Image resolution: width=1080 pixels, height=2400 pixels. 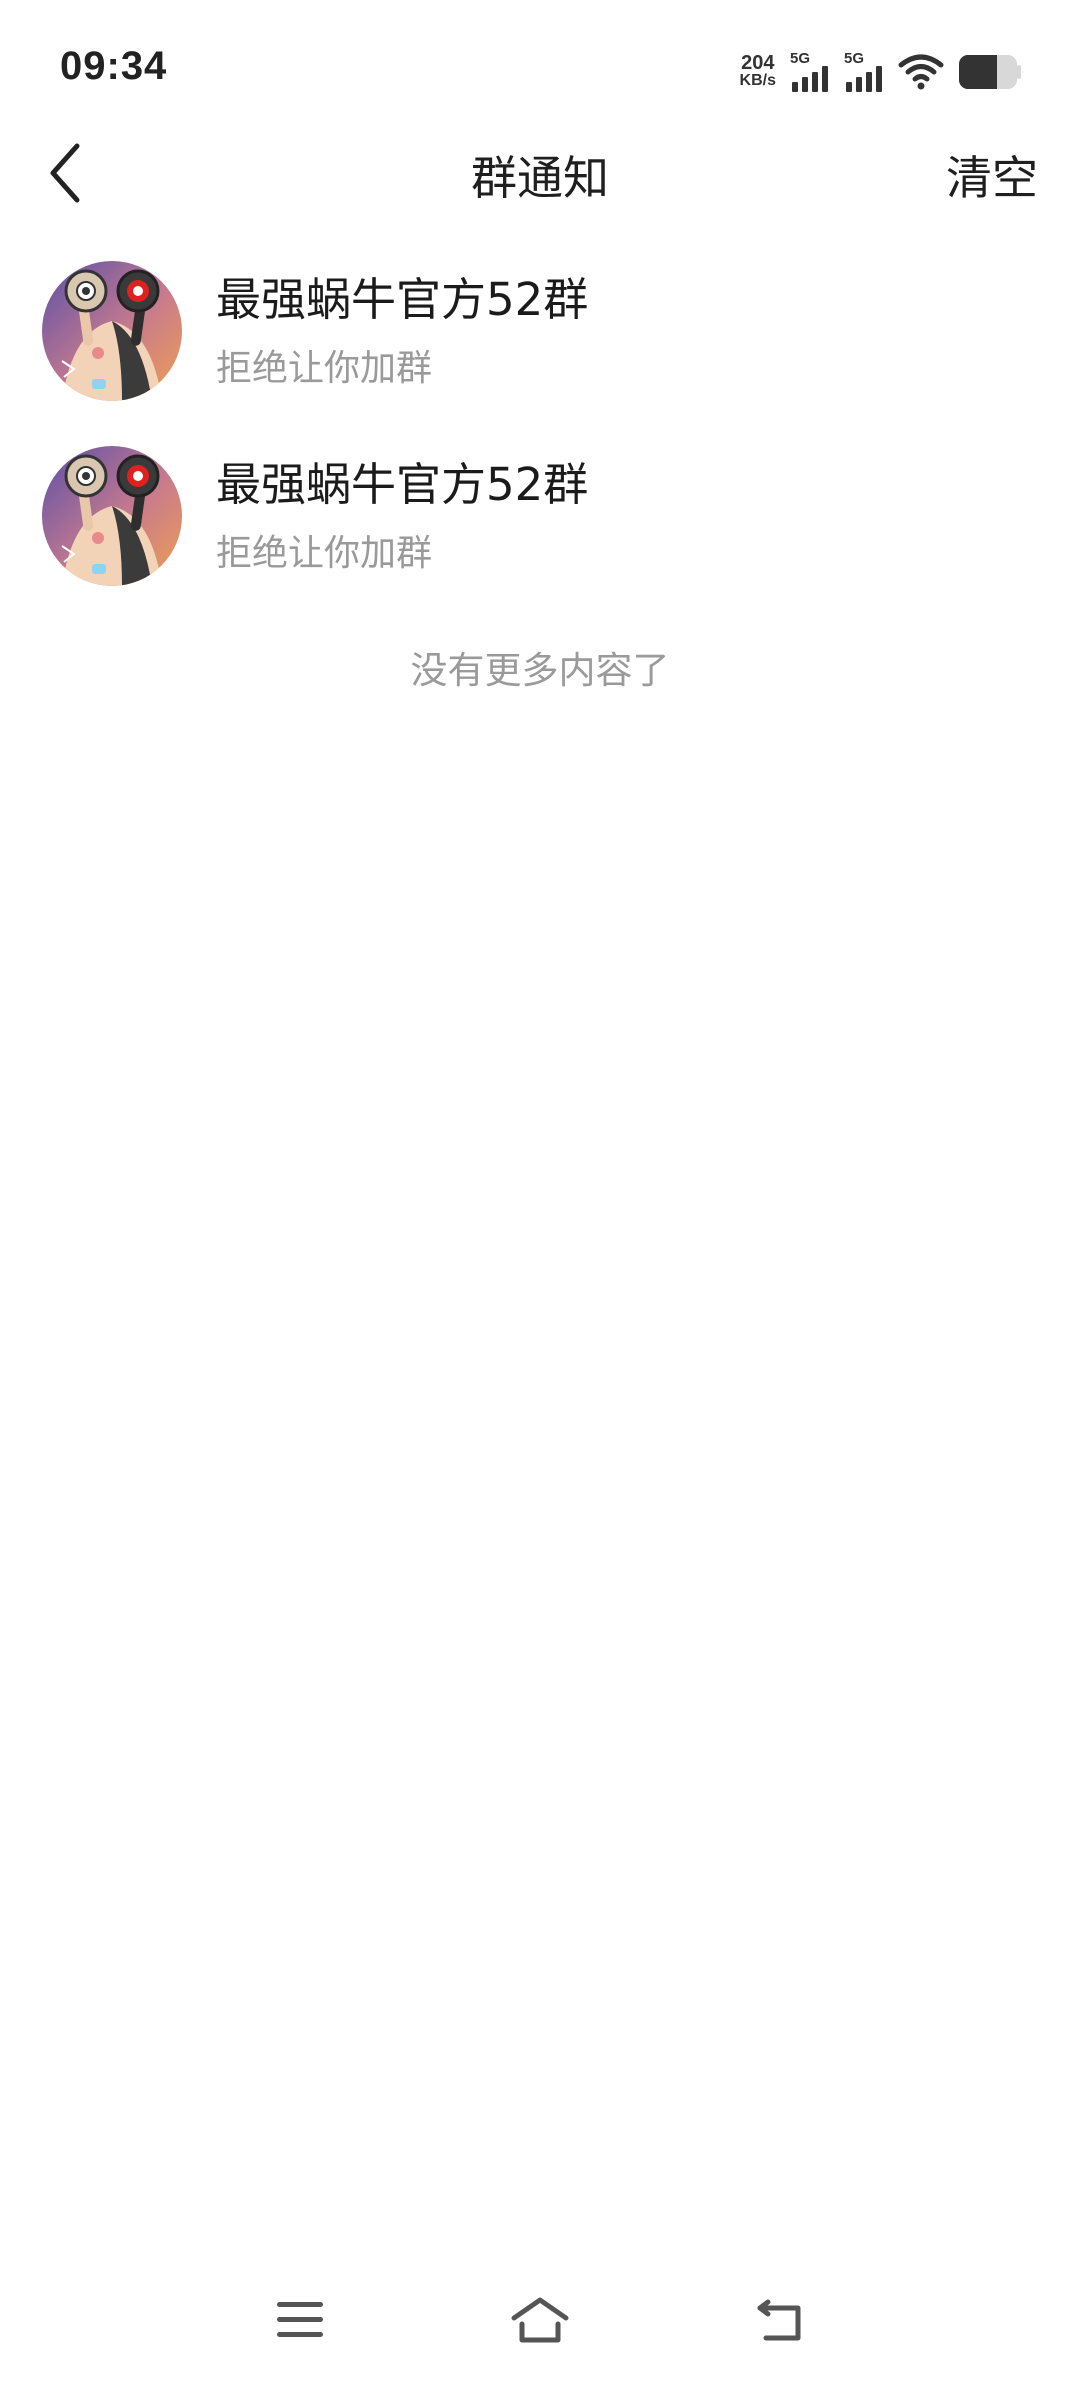 I want to click on network-speed: 204 KB/s, so click(x=757, y=71).